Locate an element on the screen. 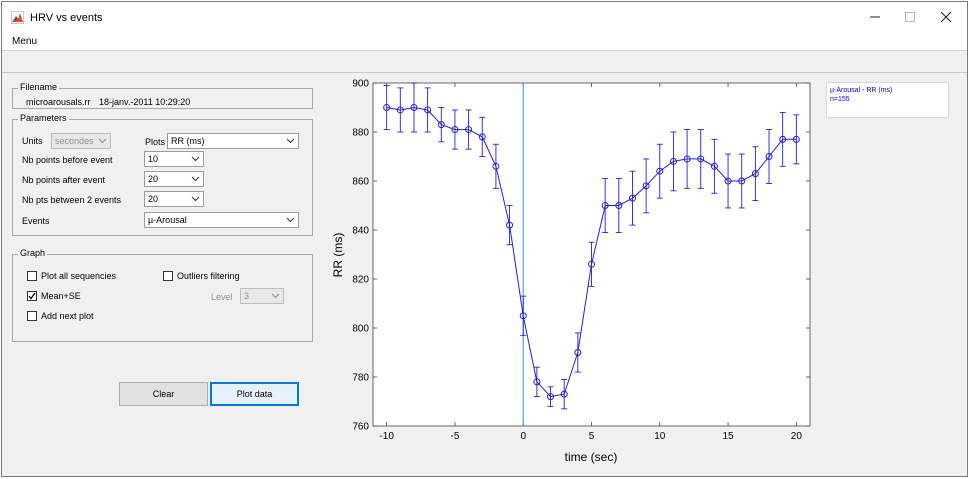  y-tick-label: 900 is located at coordinates (360, 84).